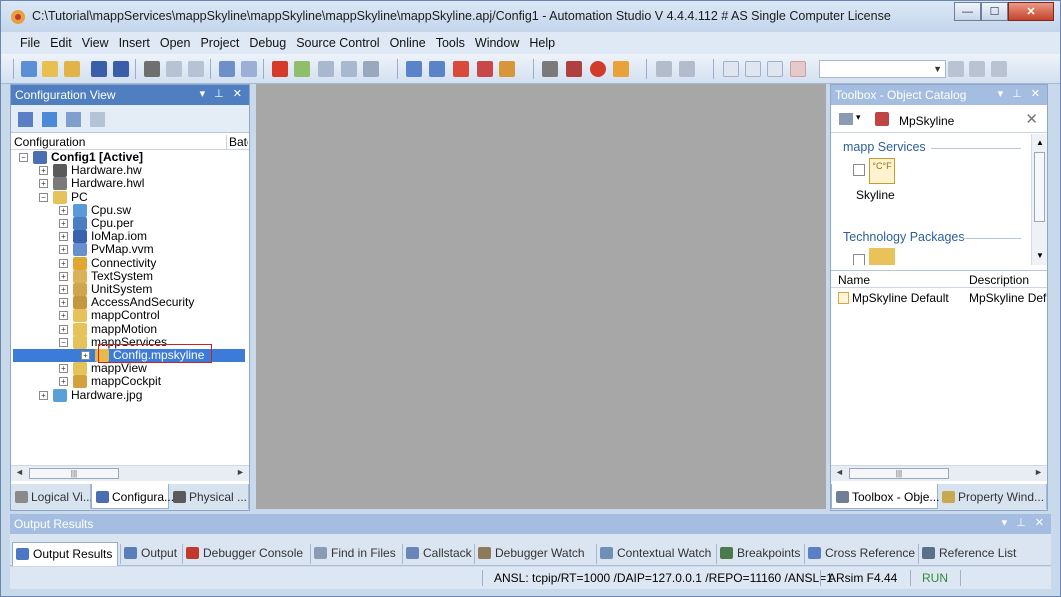 This screenshot has width=1061, height=597. What do you see at coordinates (49, 142) in the screenshot?
I see `column-configuration: Configuration` at bounding box center [49, 142].